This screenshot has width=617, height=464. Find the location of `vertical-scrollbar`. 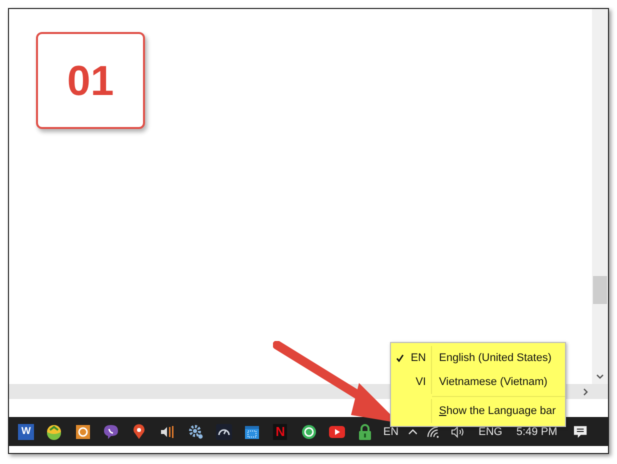

vertical-scrollbar is located at coordinates (600, 196).